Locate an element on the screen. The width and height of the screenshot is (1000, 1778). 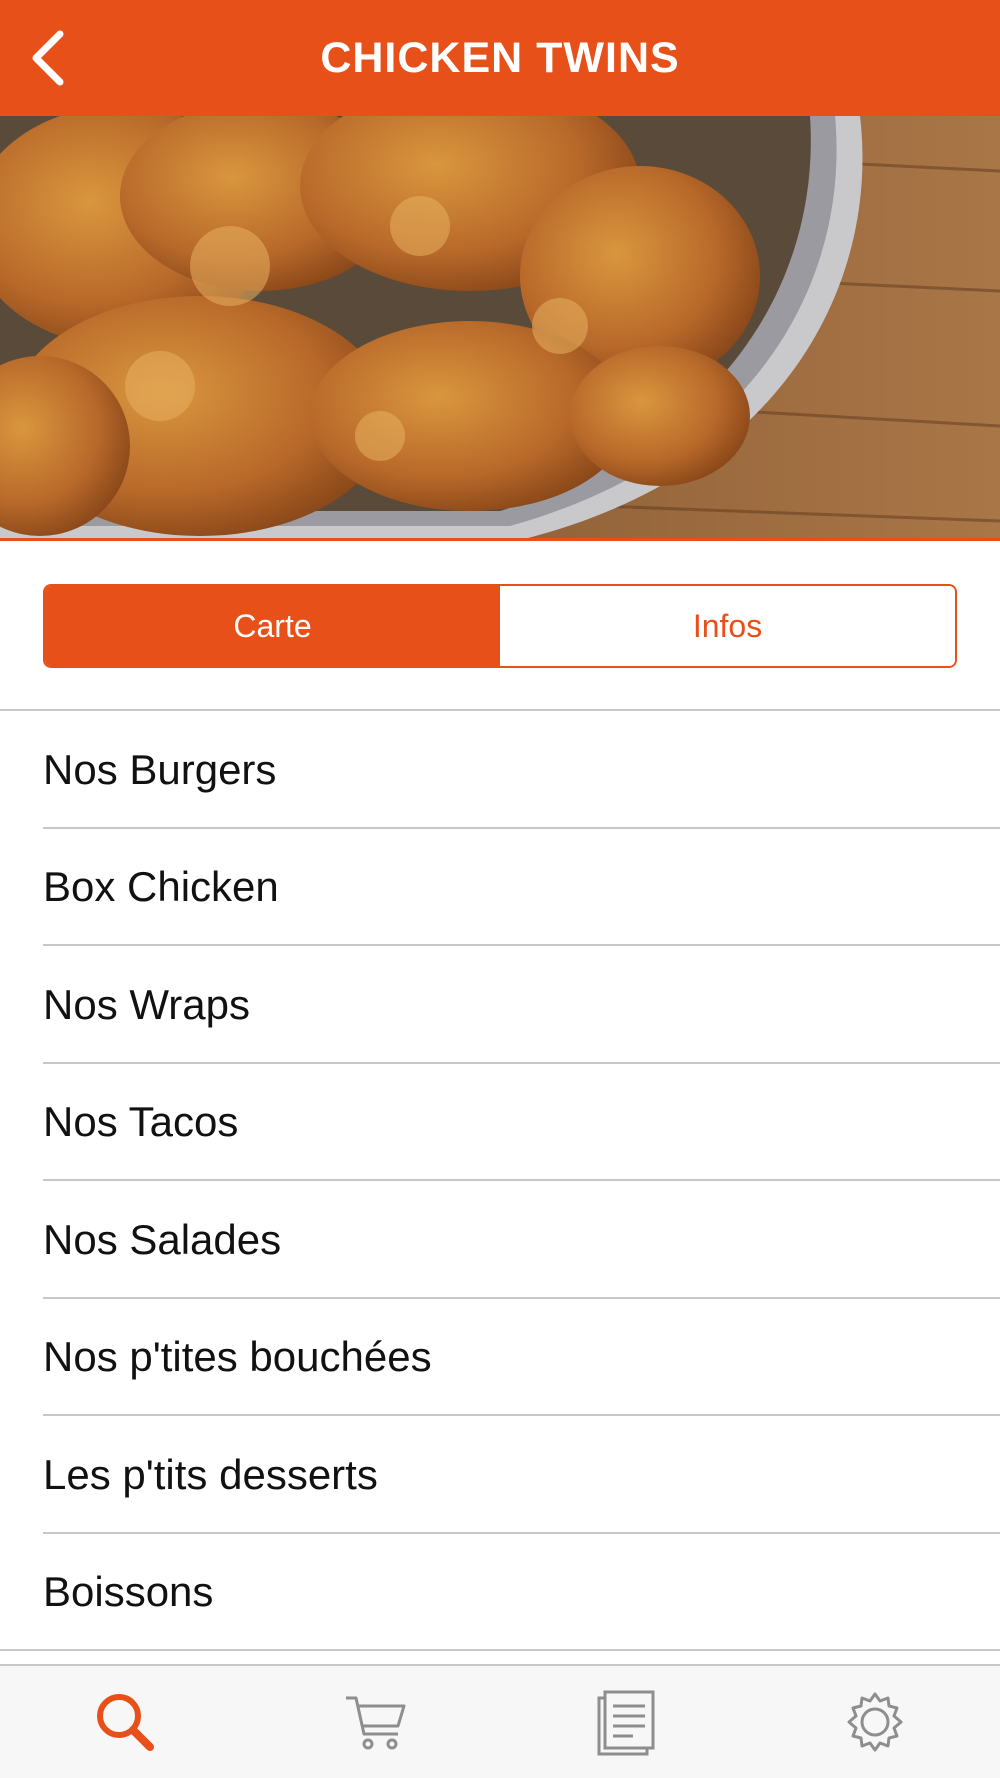
segmented-control: Carte Infos is located at coordinates (500, 626).